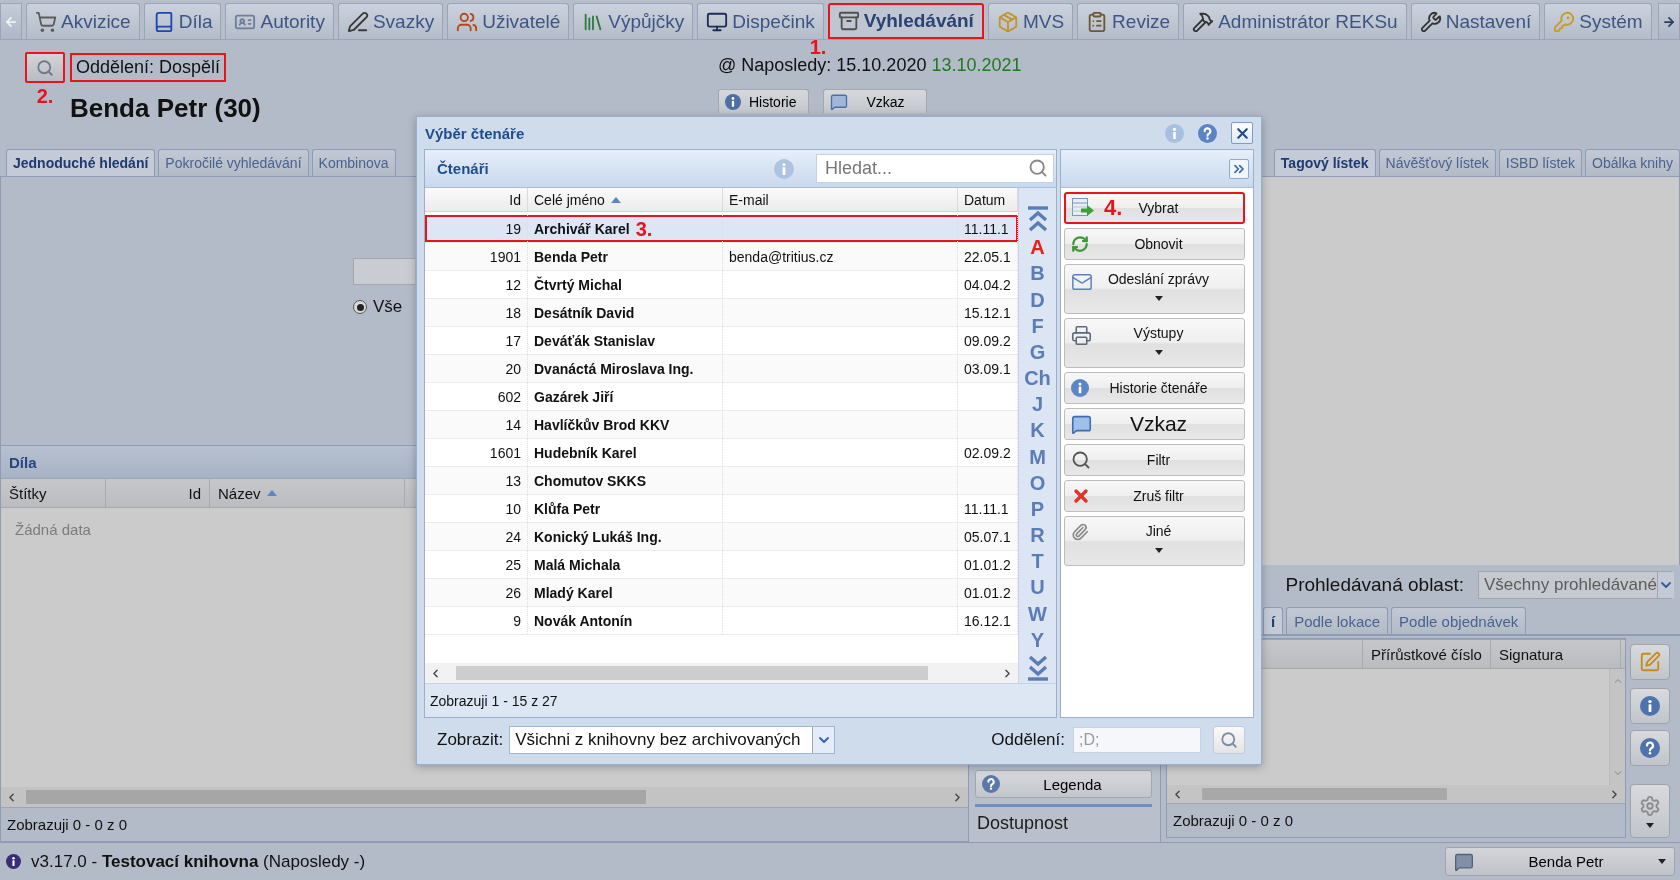 This screenshot has height=880, width=1680. I want to click on holdings-tab: Podle lokace, so click(1337, 620).